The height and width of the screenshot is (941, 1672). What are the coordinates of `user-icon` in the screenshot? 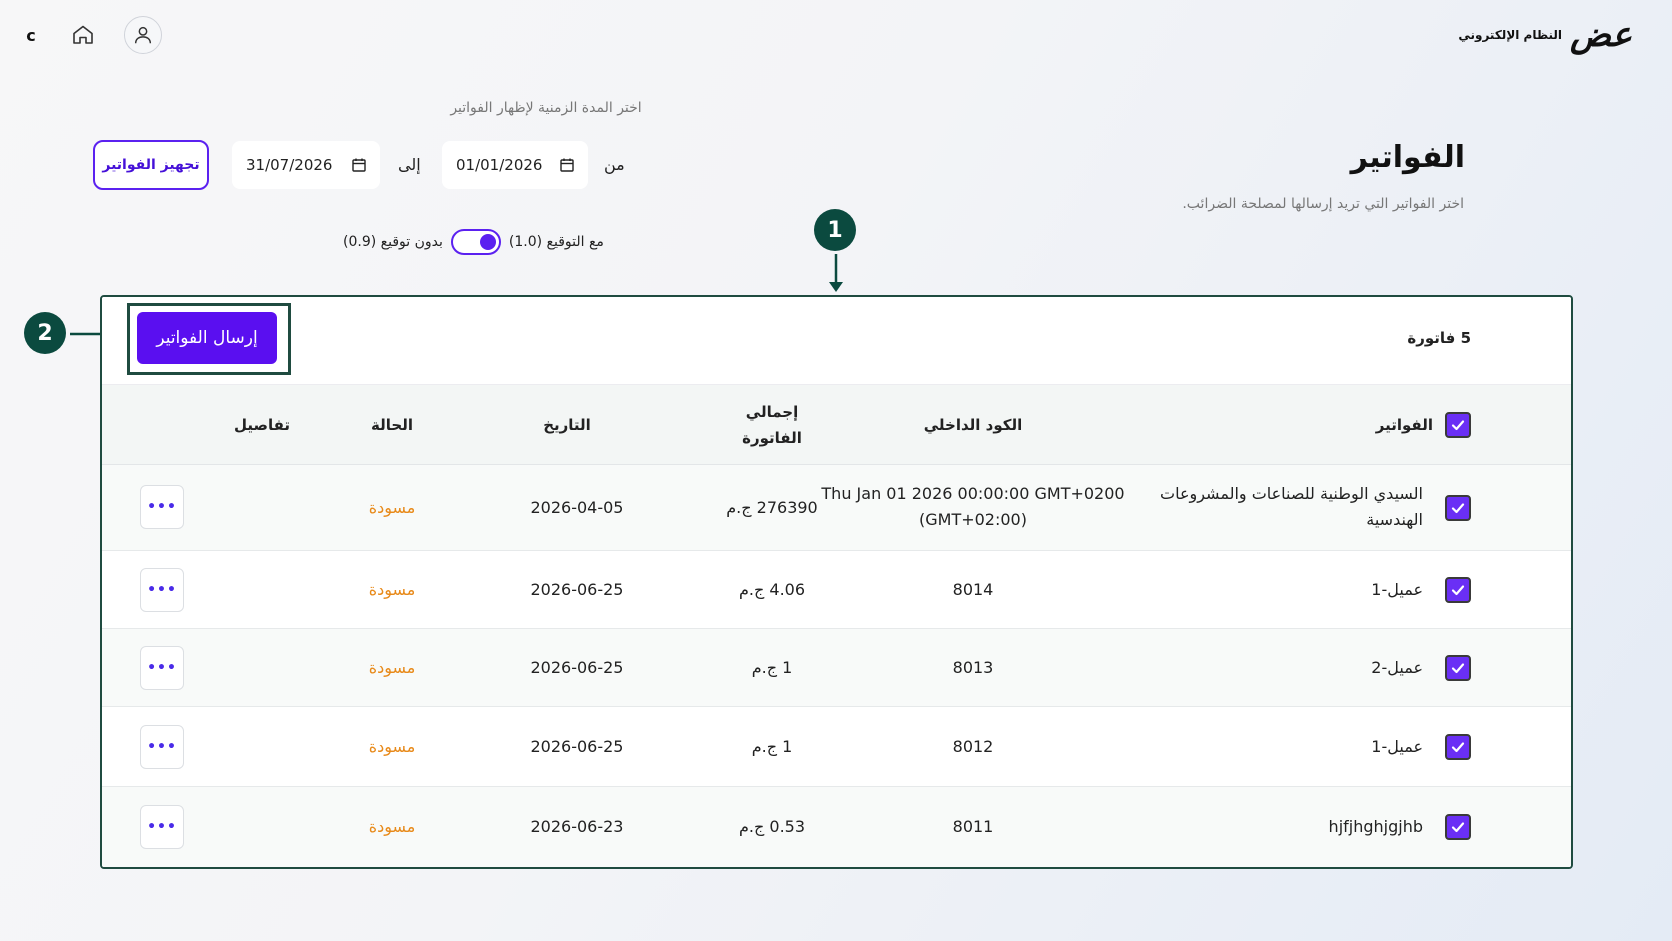 It's located at (143, 35).